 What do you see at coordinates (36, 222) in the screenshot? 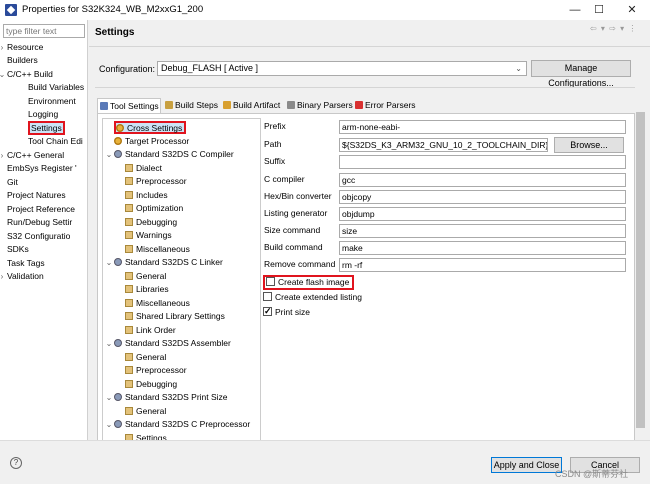
I see `sidebar-item: Run/Debug Settir` at bounding box center [36, 222].